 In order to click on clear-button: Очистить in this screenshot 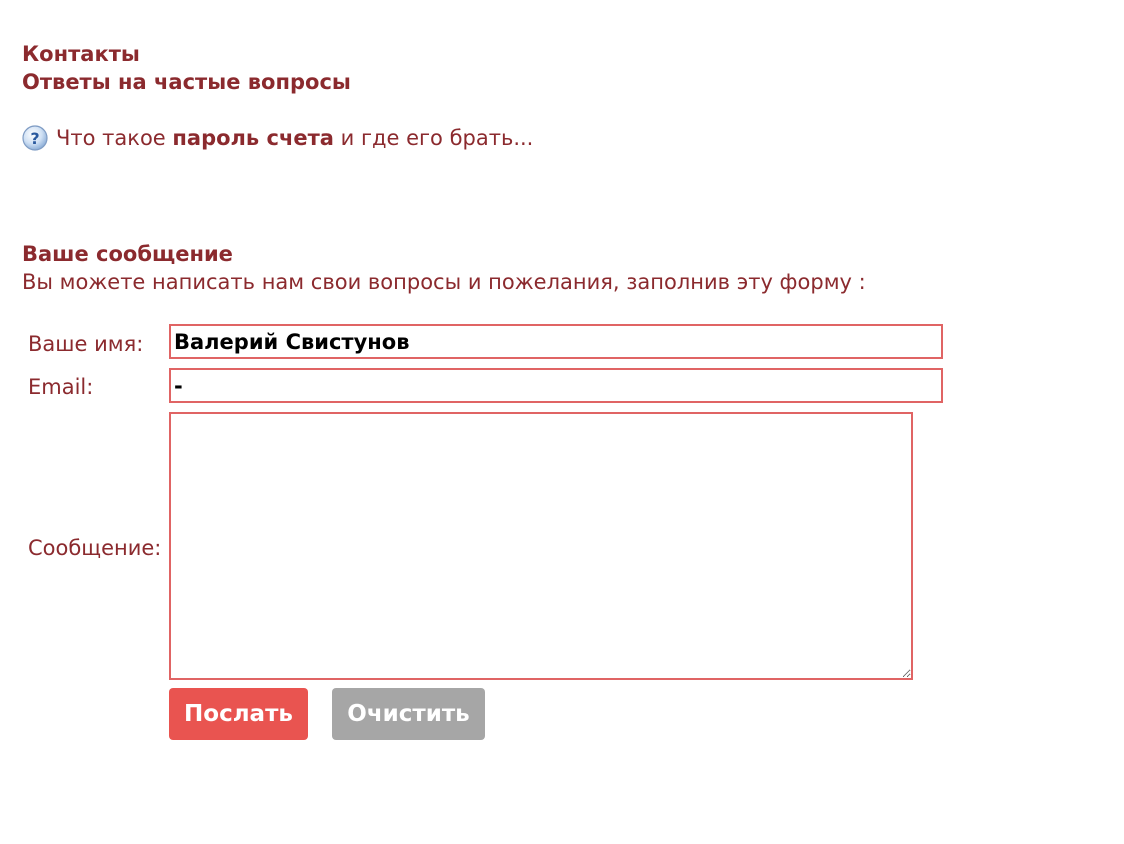, I will do `click(408, 714)`.